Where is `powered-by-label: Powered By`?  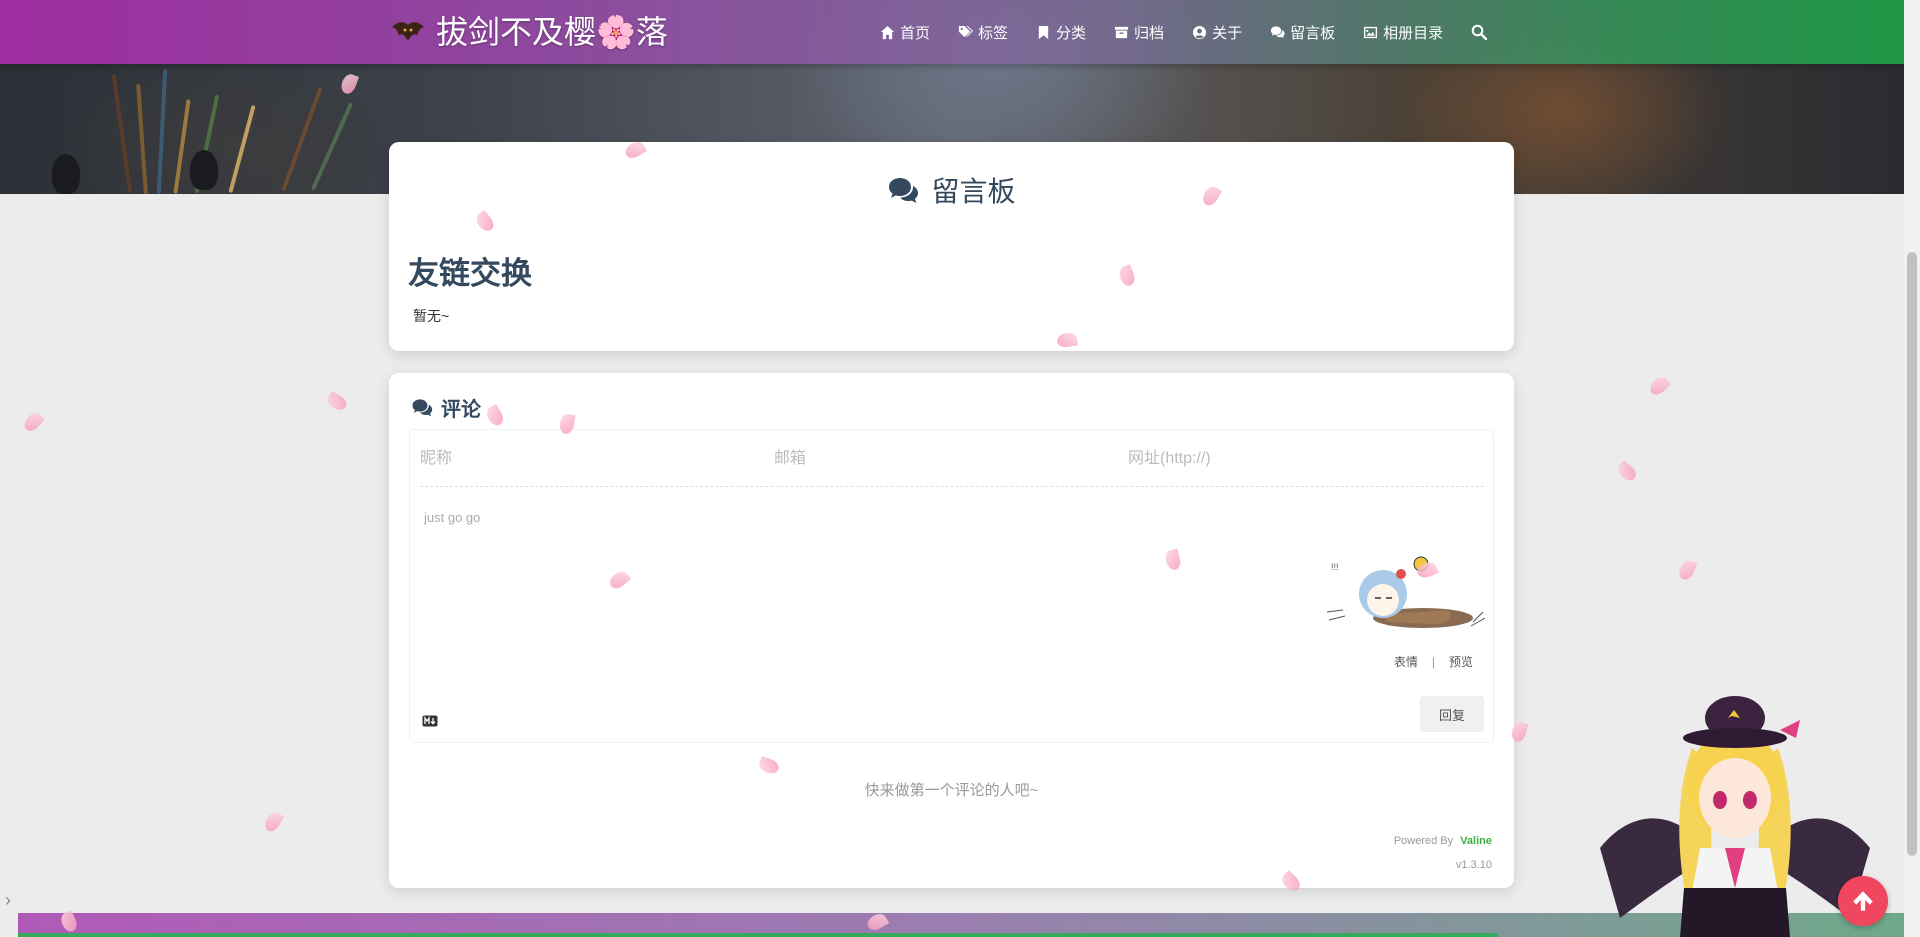 powered-by-label: Powered By is located at coordinates (1423, 841).